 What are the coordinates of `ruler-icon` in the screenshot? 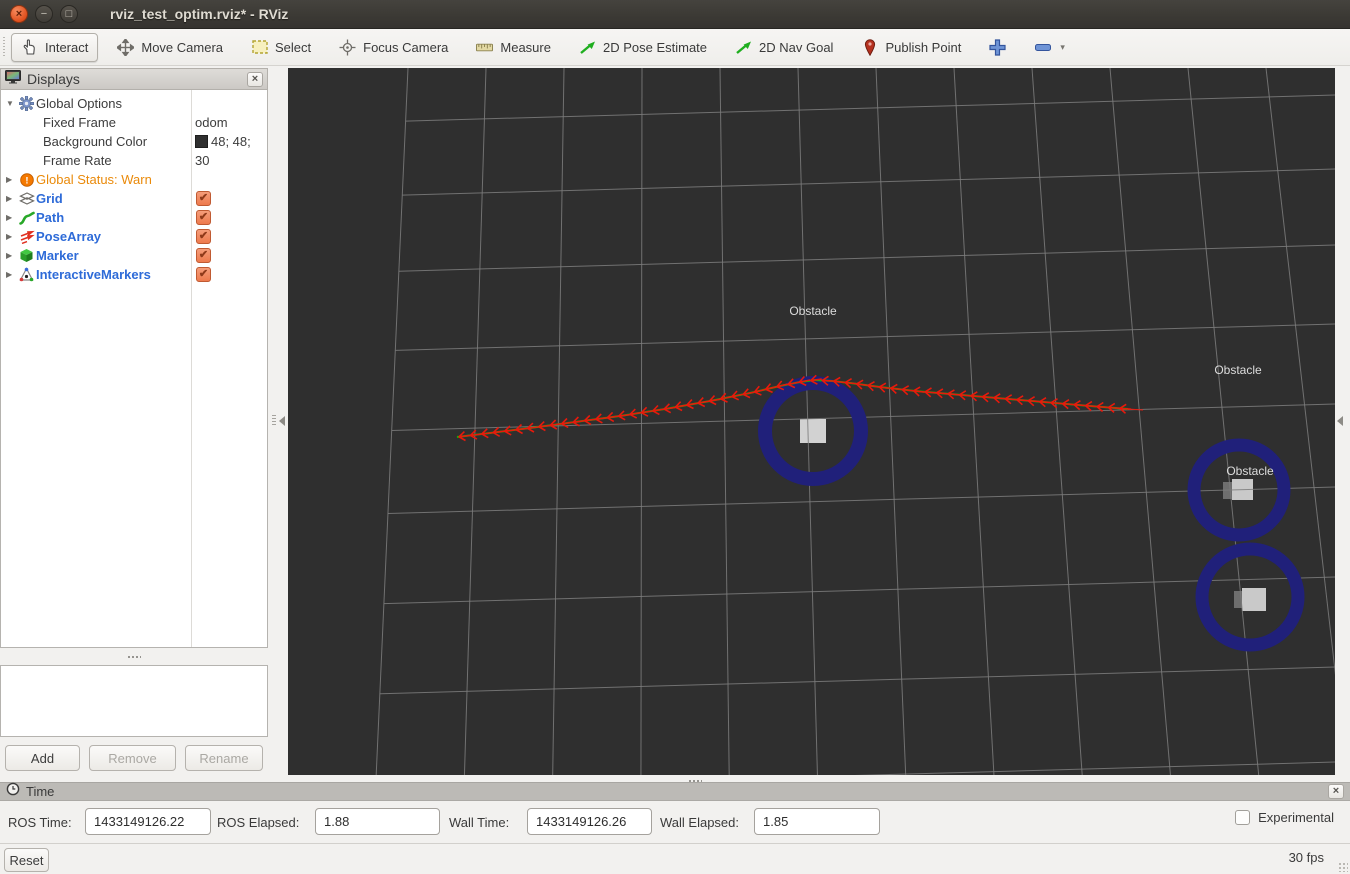 It's located at (485, 47).